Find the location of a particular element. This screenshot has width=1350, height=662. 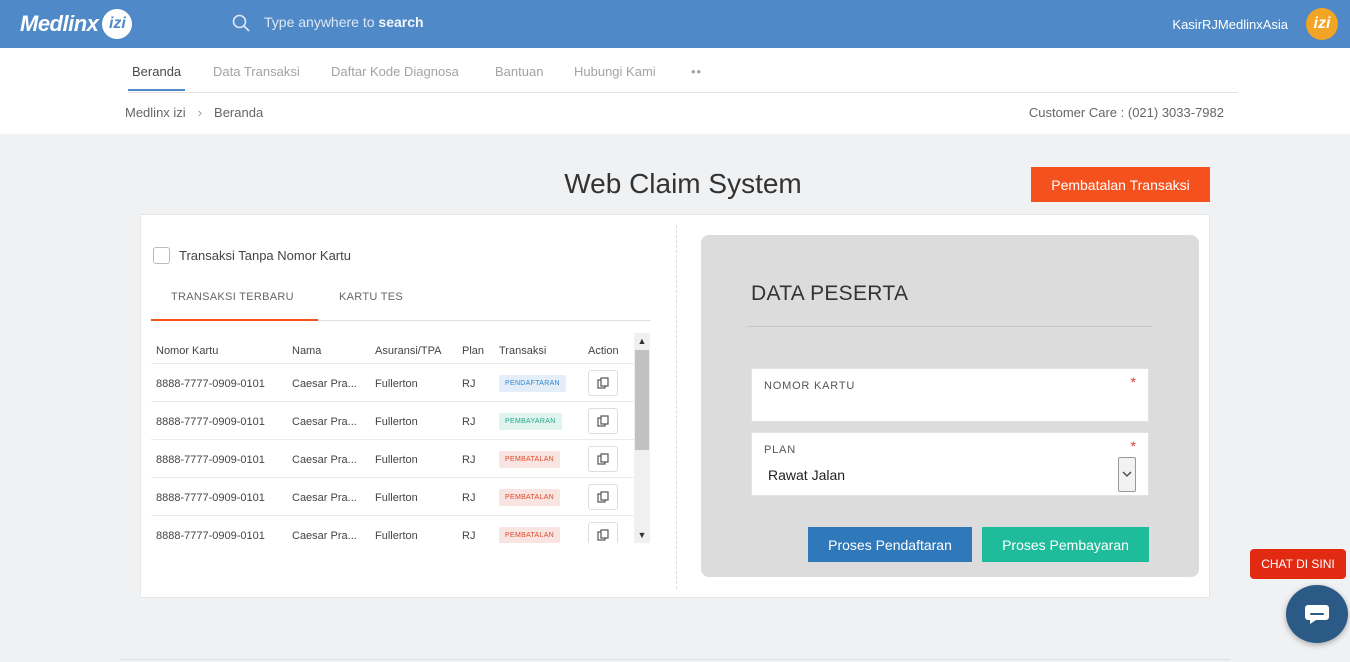

search-input: Type anywhere to search is located at coordinates (344, 22).